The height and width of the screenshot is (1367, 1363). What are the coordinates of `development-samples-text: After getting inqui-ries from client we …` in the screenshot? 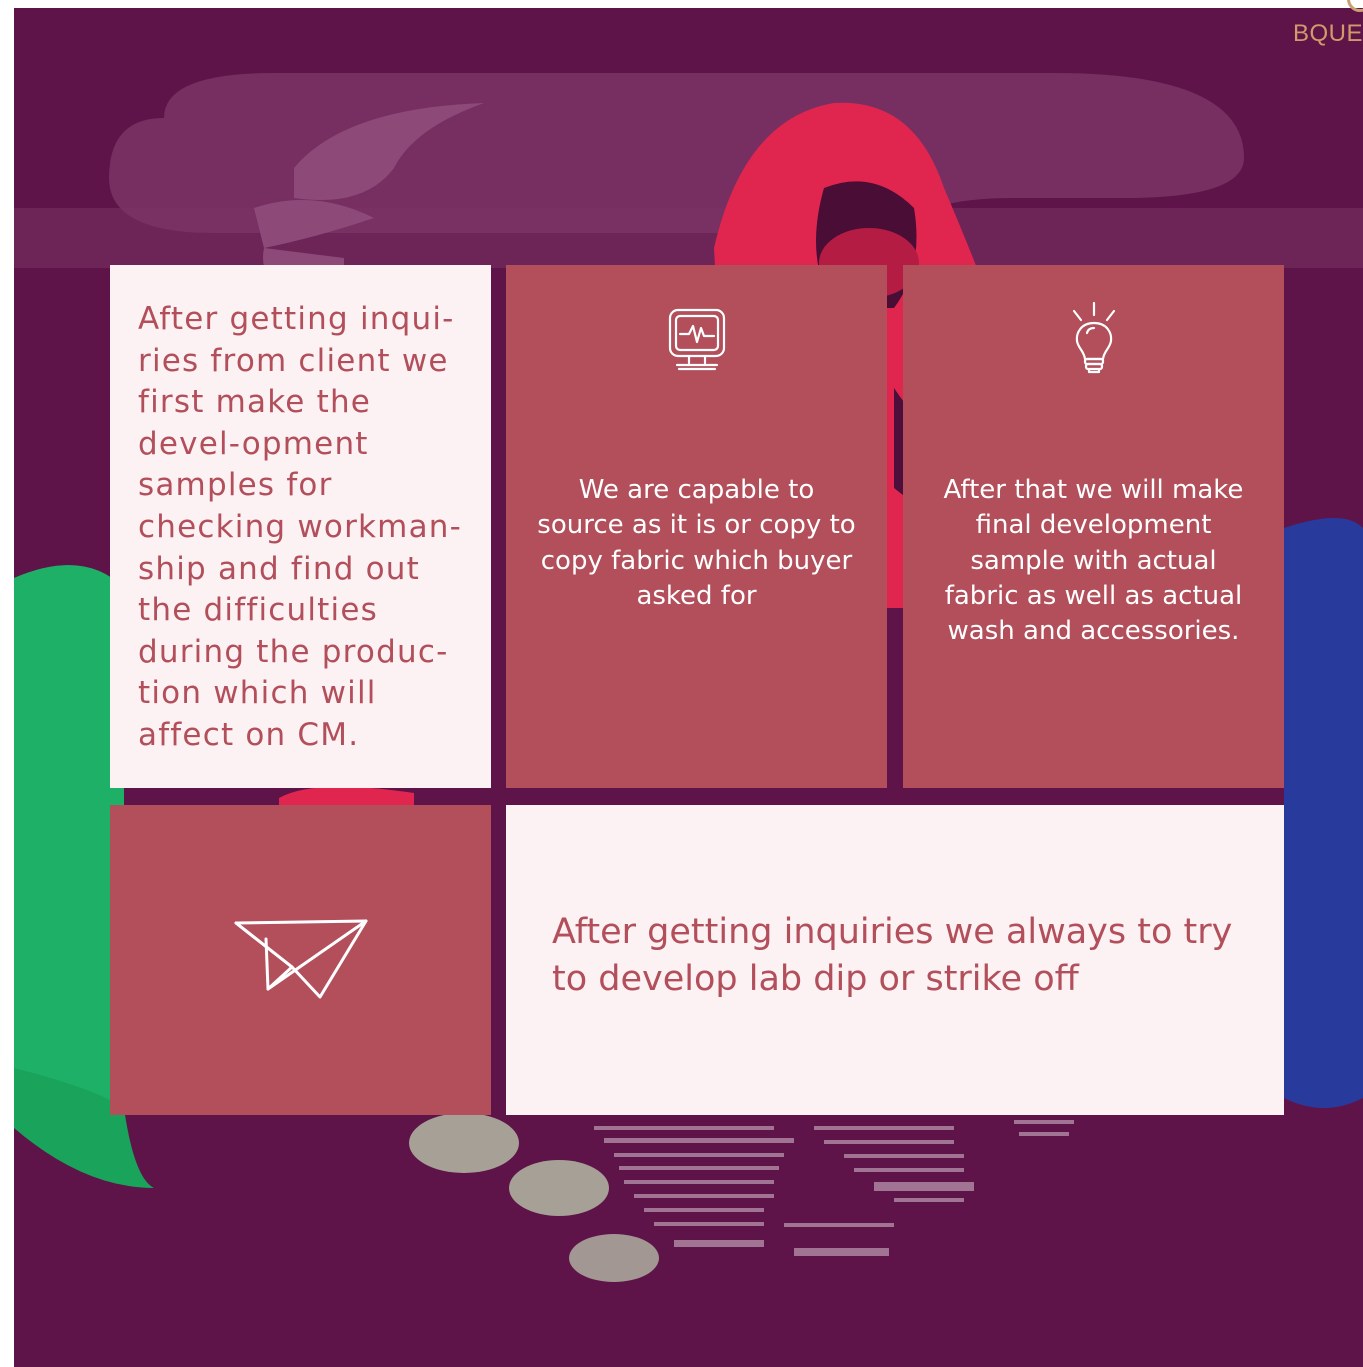 It's located at (300, 527).